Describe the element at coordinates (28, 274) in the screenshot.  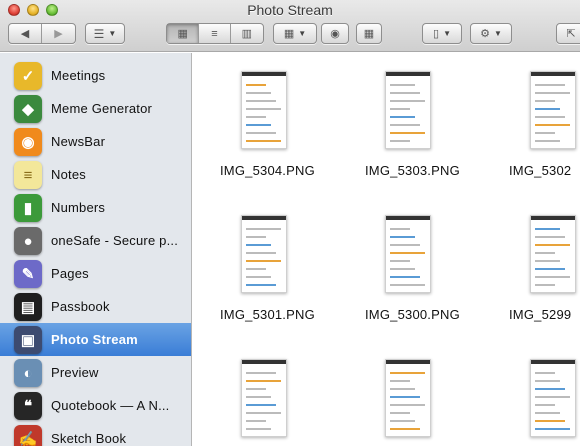
I see `pages-icon: ✎` at that location.